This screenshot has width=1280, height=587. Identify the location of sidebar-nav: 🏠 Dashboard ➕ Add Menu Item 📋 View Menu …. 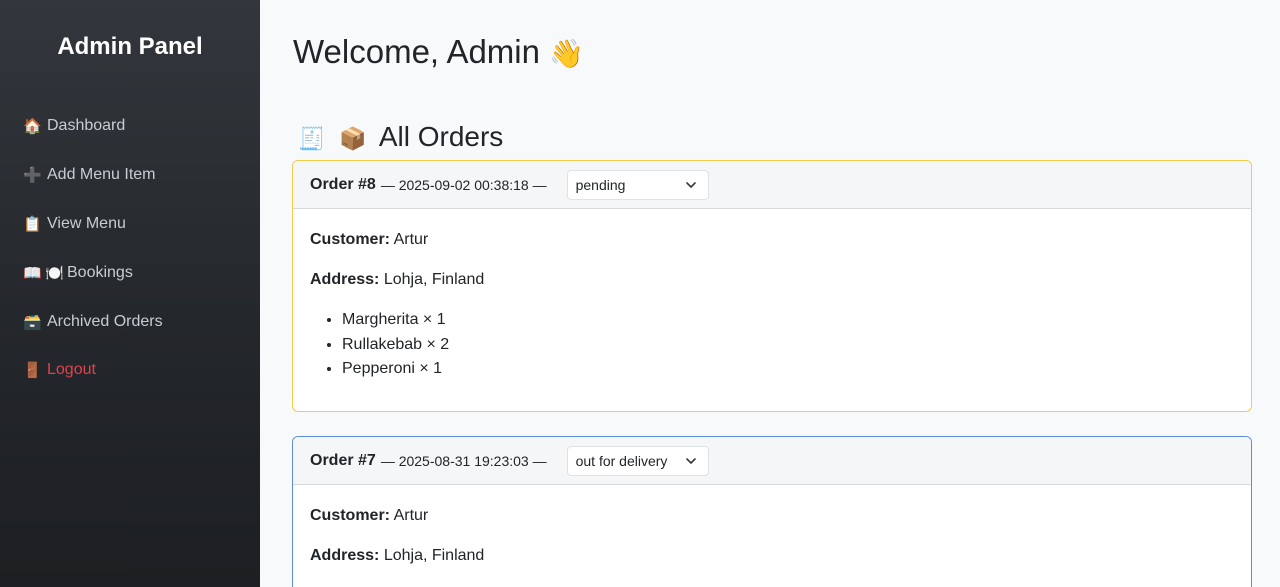
(130, 248).